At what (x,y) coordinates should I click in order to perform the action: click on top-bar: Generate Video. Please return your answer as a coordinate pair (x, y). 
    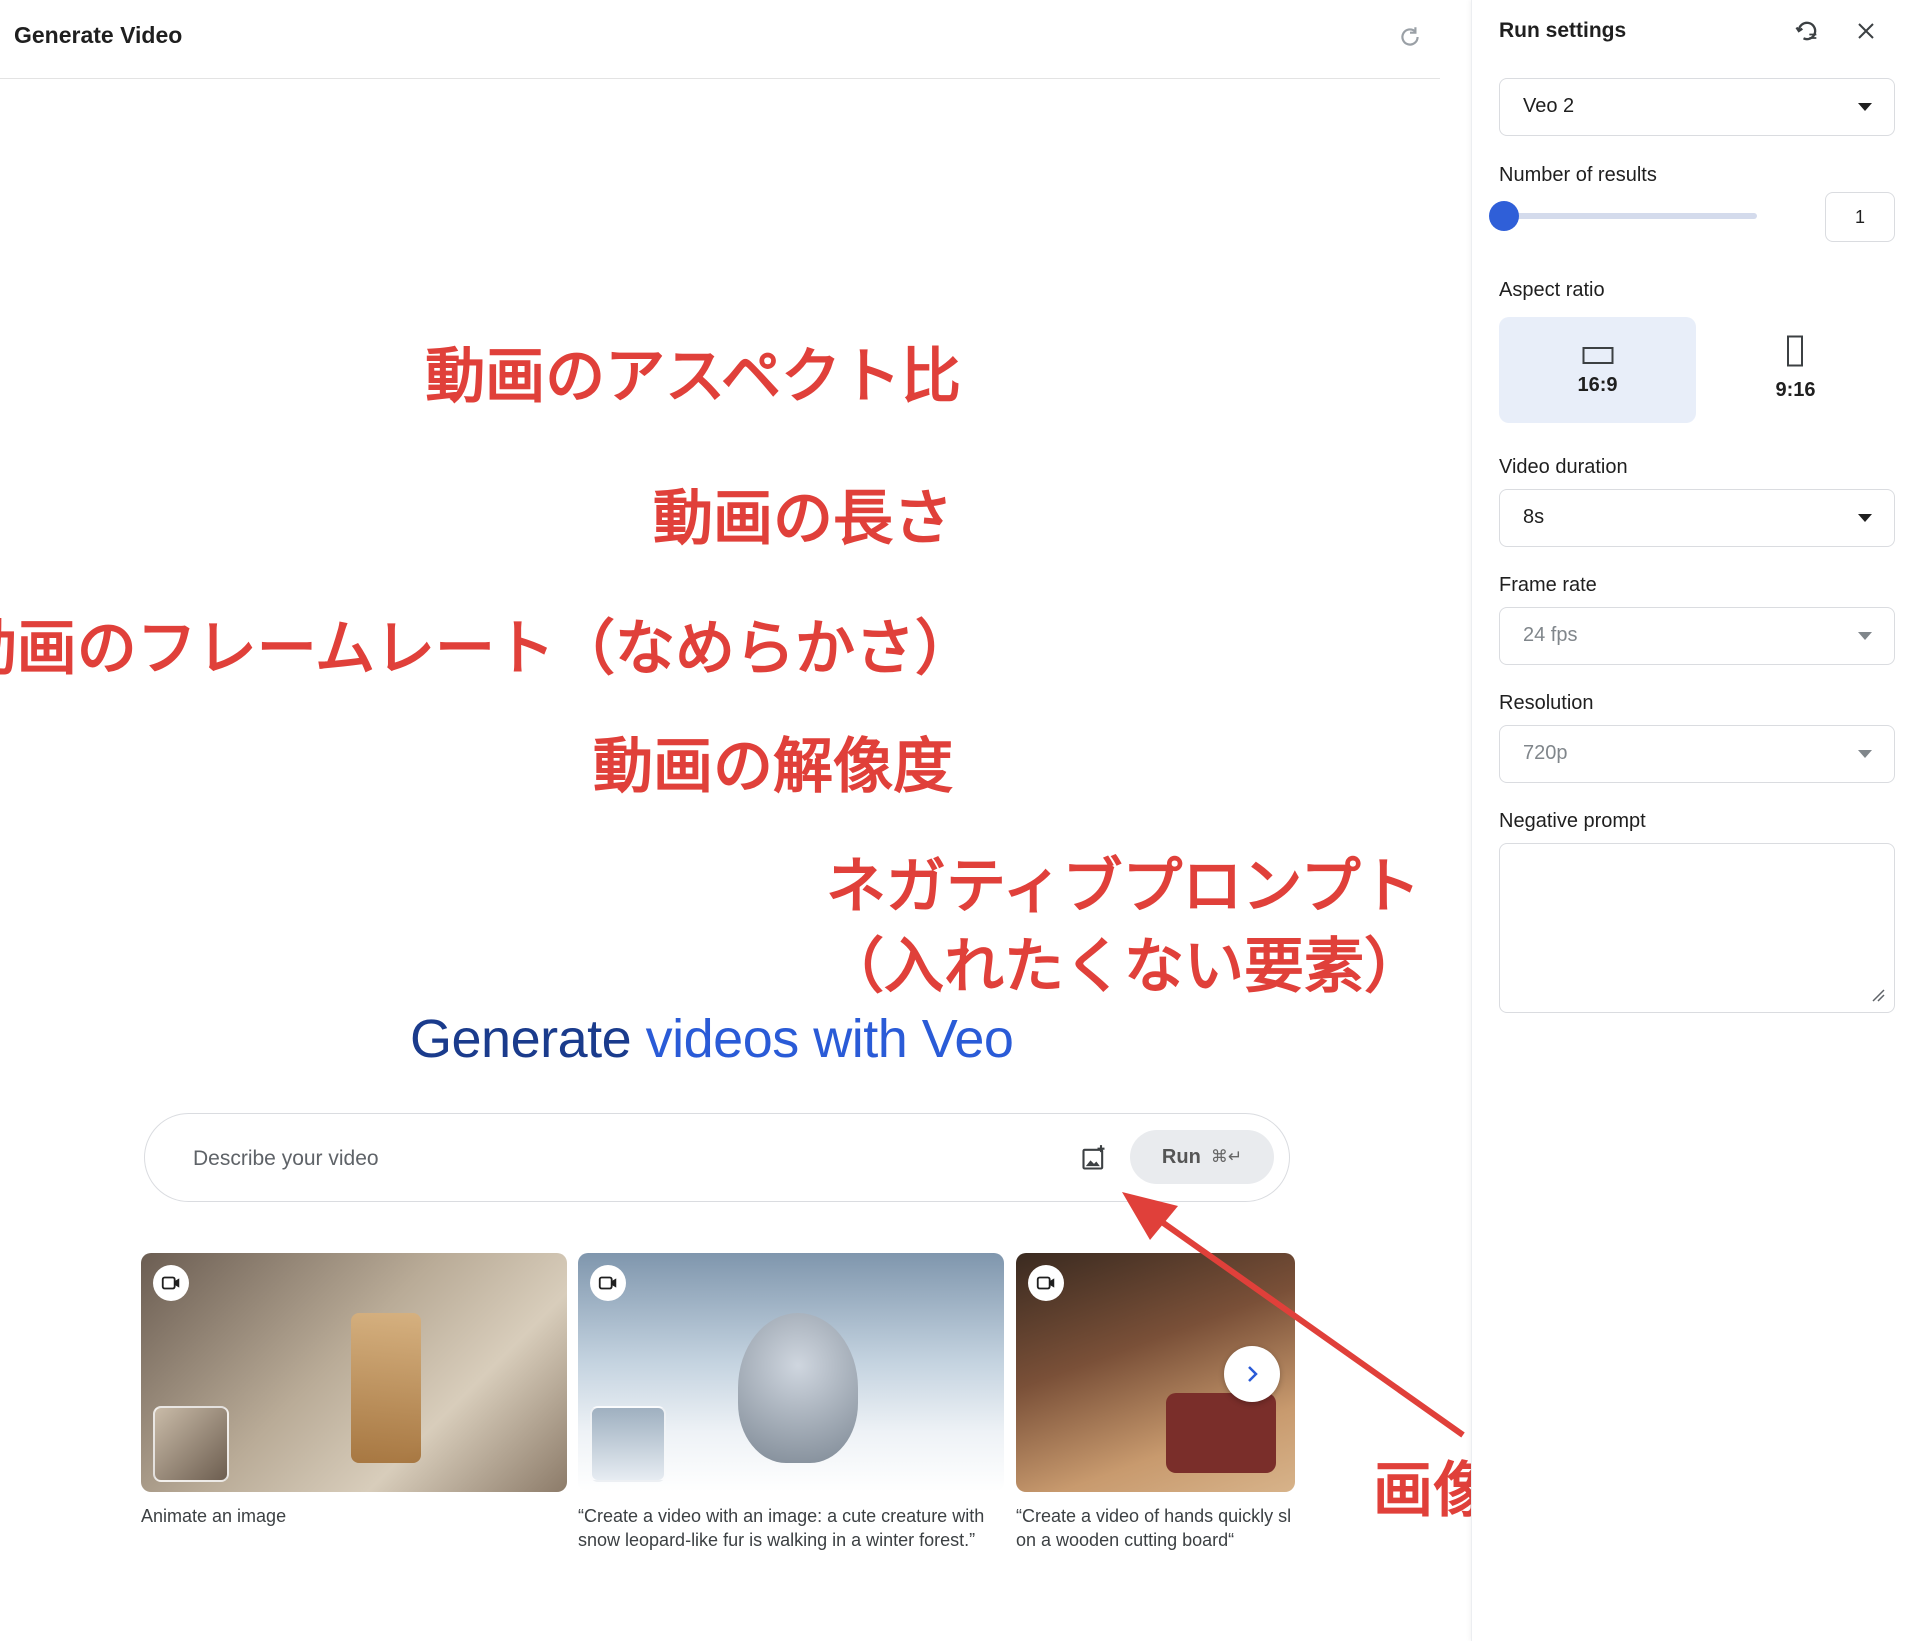
    Looking at the image, I should click on (720, 39).